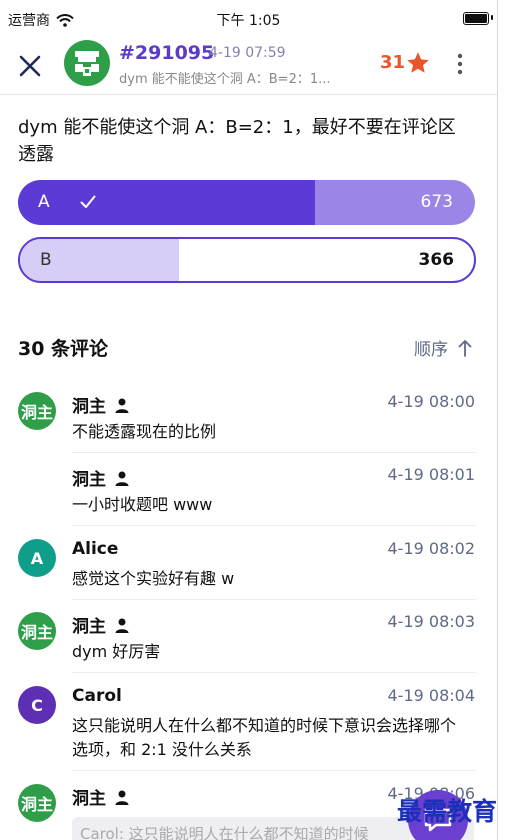 The height and width of the screenshot is (840, 516). Describe the element at coordinates (247, 53) in the screenshot. I see `post-time: 4-19 07:59` at that location.